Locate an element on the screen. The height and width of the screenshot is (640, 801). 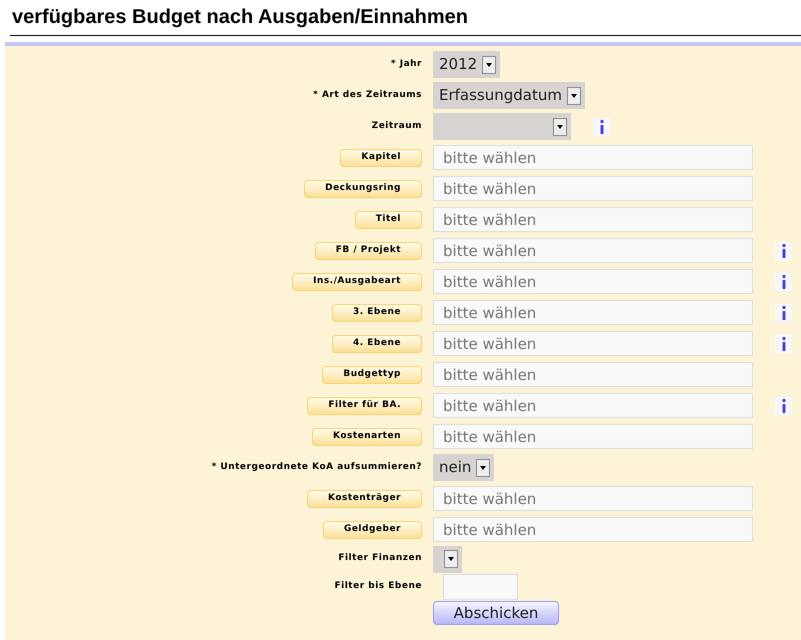
field-label-button: Ins./Ausgabeart is located at coordinates (357, 281).